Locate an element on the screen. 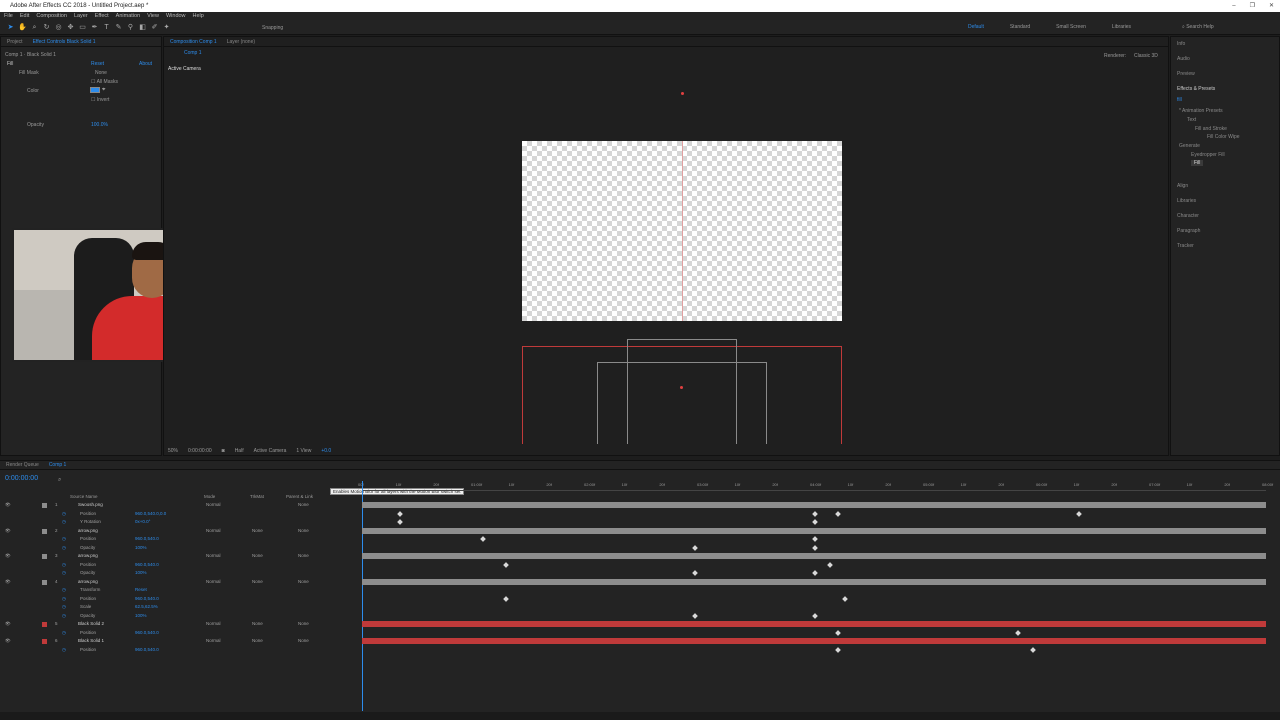 Image resolution: width=1280 pixels, height=720 pixels. panel-audio: Audio is located at coordinates (1183, 59).